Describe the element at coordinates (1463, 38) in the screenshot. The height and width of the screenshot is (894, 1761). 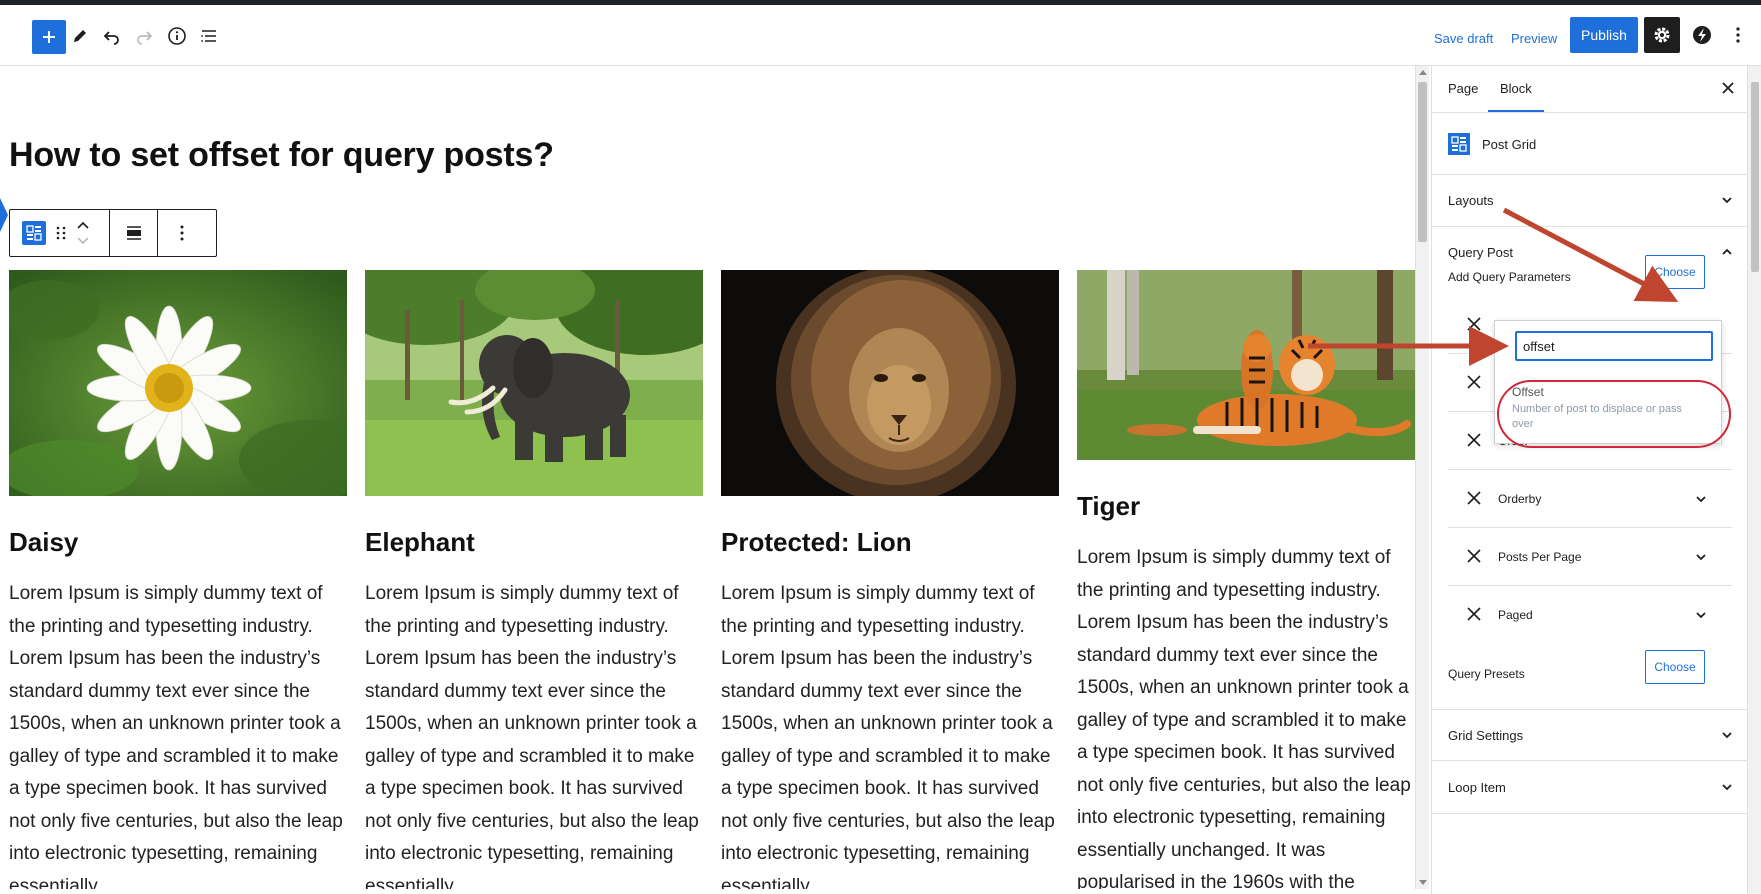
I see `save-draft-button: Save draft` at that location.